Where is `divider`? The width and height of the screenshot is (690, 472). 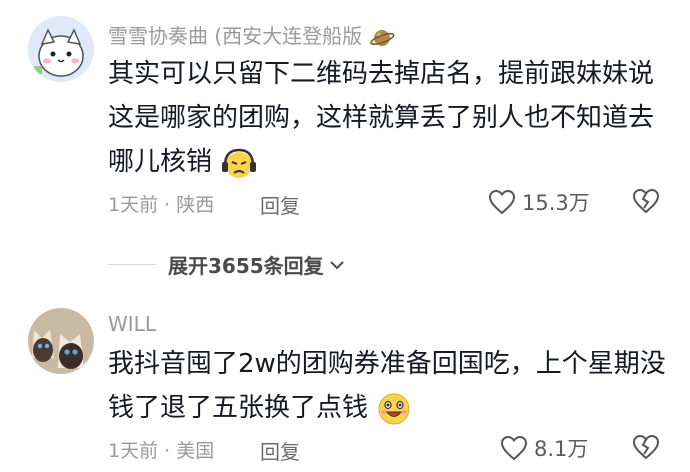
divider is located at coordinates (132, 264).